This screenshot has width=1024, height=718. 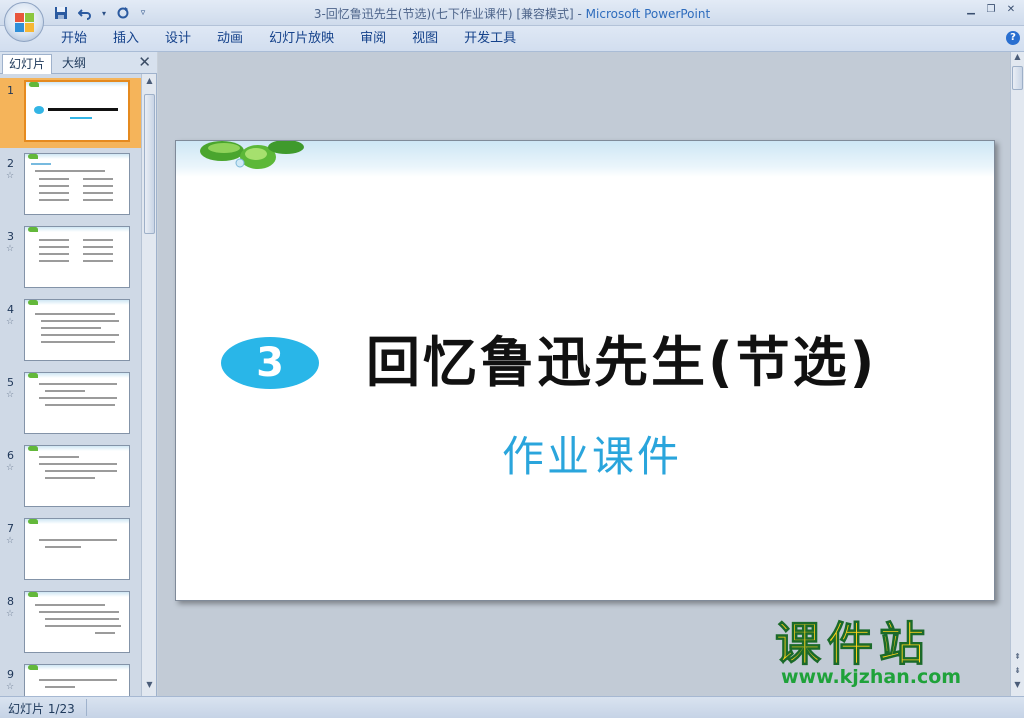 I want to click on tab-developer: 开发工具, so click(x=490, y=39).